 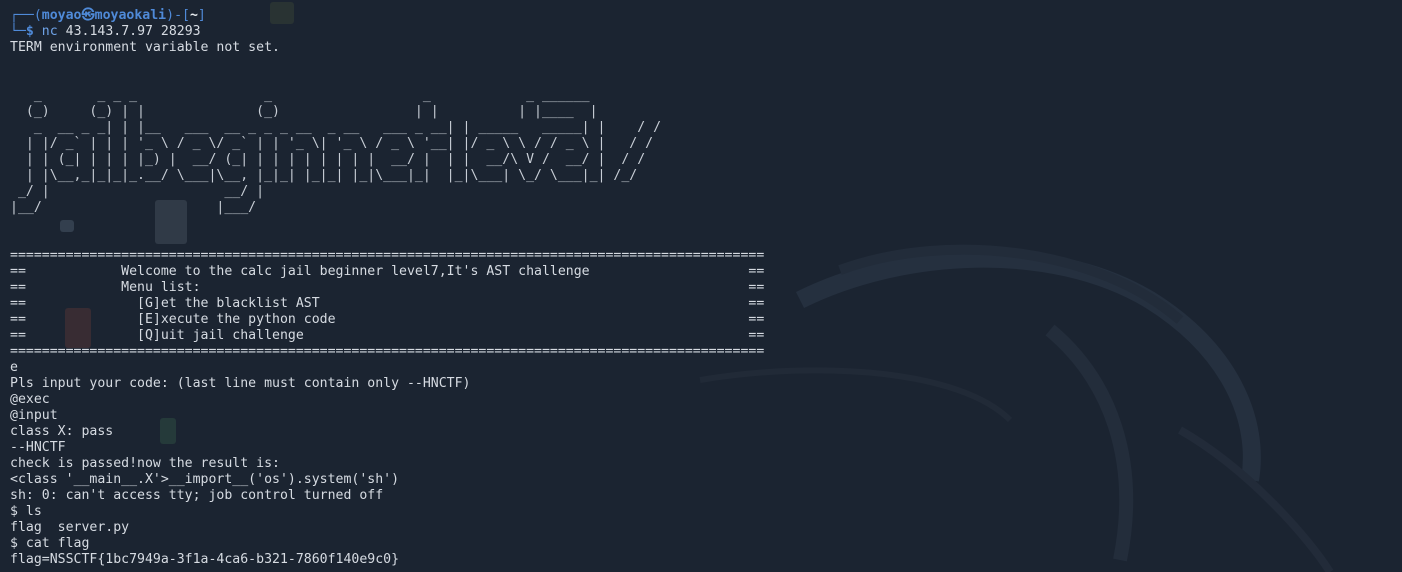 What do you see at coordinates (193, 15) in the screenshot?
I see `prompt-directory: ~` at bounding box center [193, 15].